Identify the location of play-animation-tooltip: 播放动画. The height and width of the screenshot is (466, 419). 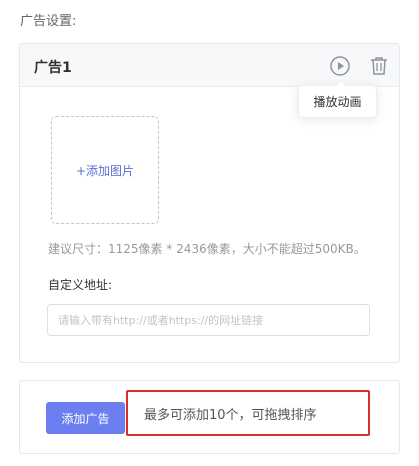
(337, 99).